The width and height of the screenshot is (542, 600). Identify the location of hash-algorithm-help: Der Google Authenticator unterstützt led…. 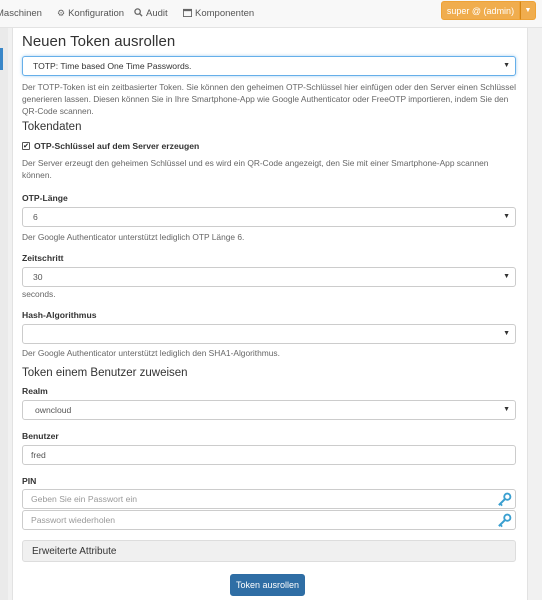
(151, 353).